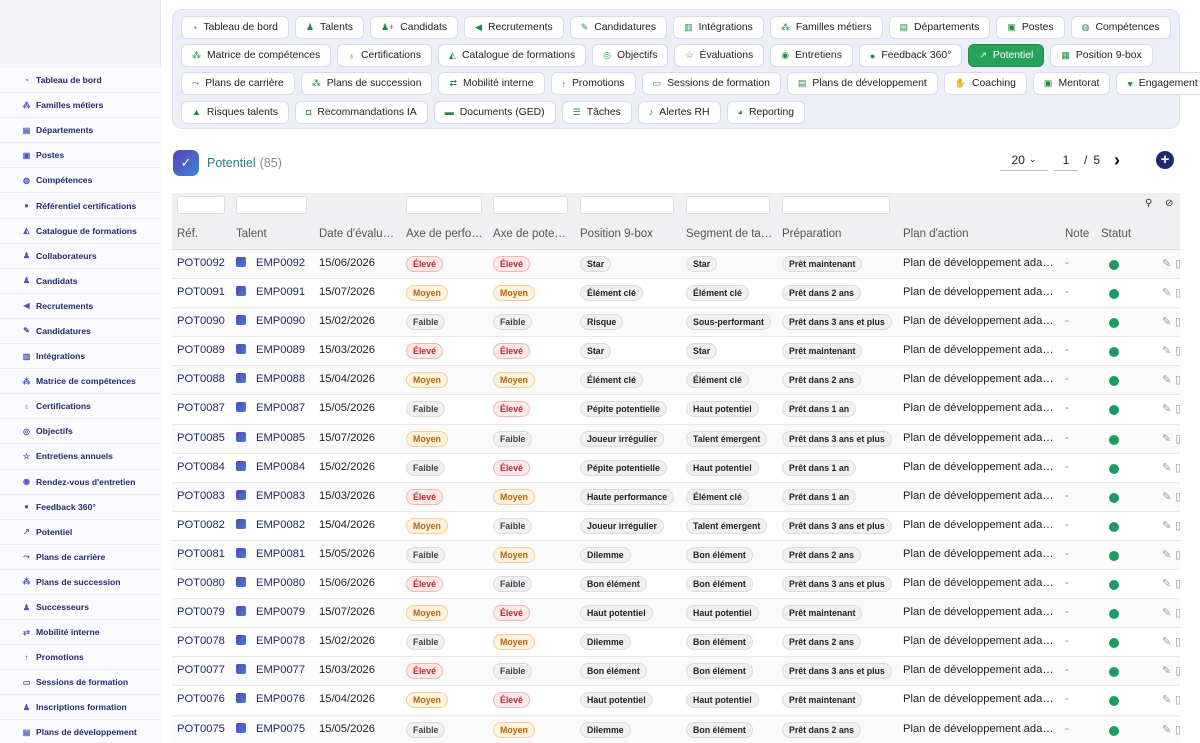 This screenshot has width=1200, height=743. I want to click on tab-comment: ● Feedback 360°, so click(910, 56).